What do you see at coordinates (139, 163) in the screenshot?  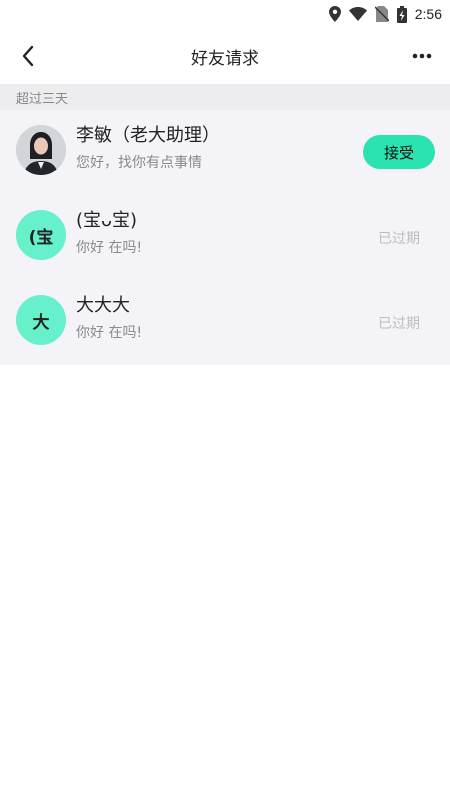 I see `request-message: 您好，找你有点事情` at bounding box center [139, 163].